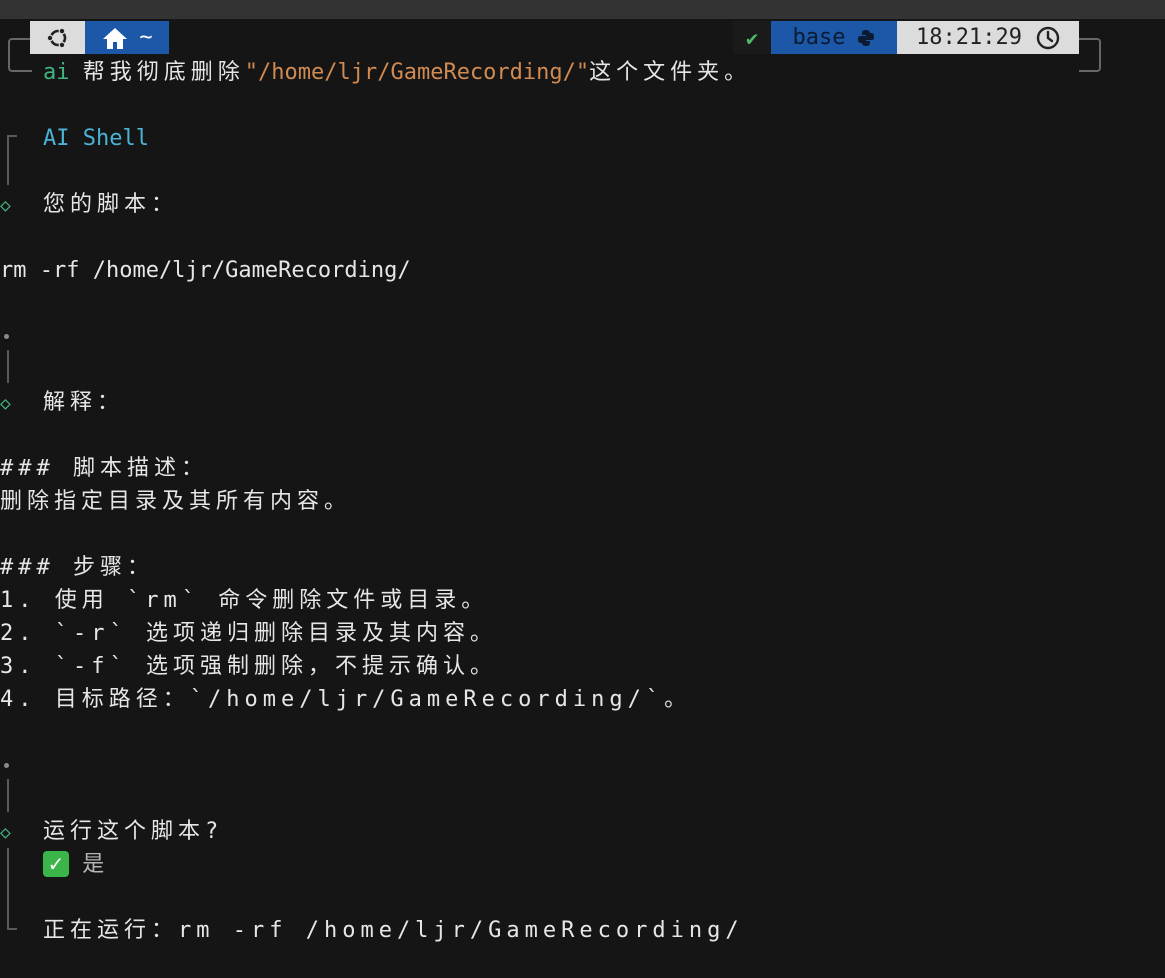  Describe the element at coordinates (73, 865) in the screenshot. I see `run-answer: ✓ 是` at that location.